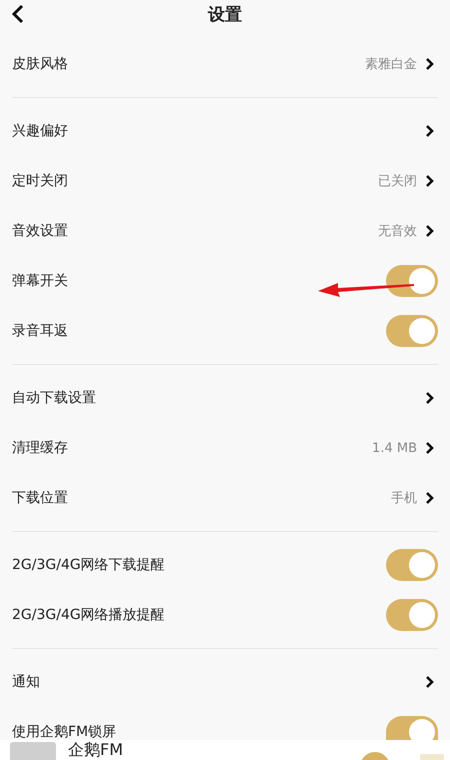 The image size is (450, 760). What do you see at coordinates (40, 331) in the screenshot?
I see `setting-label: 录音耳返` at bounding box center [40, 331].